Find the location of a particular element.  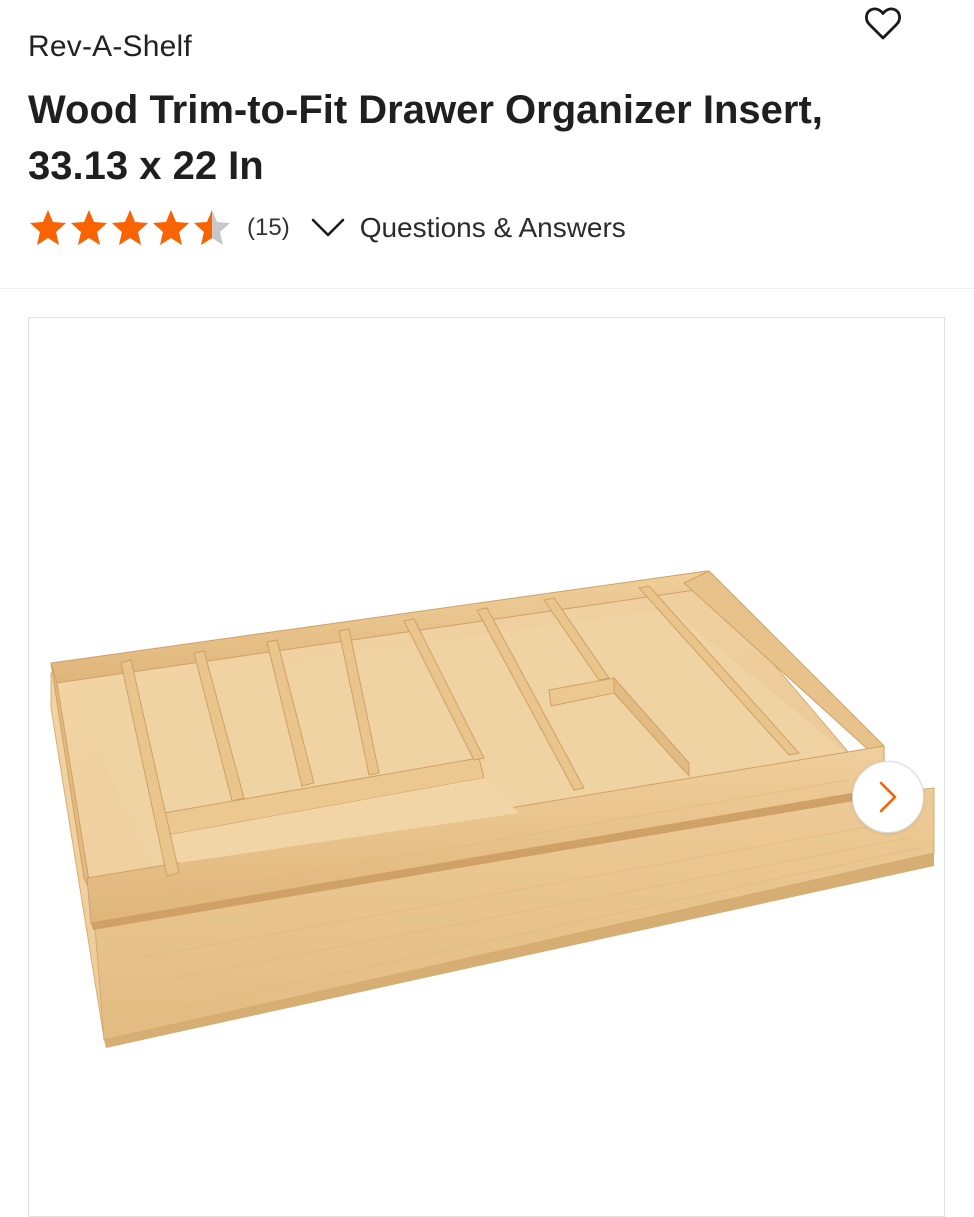

star-rating is located at coordinates (130, 228).